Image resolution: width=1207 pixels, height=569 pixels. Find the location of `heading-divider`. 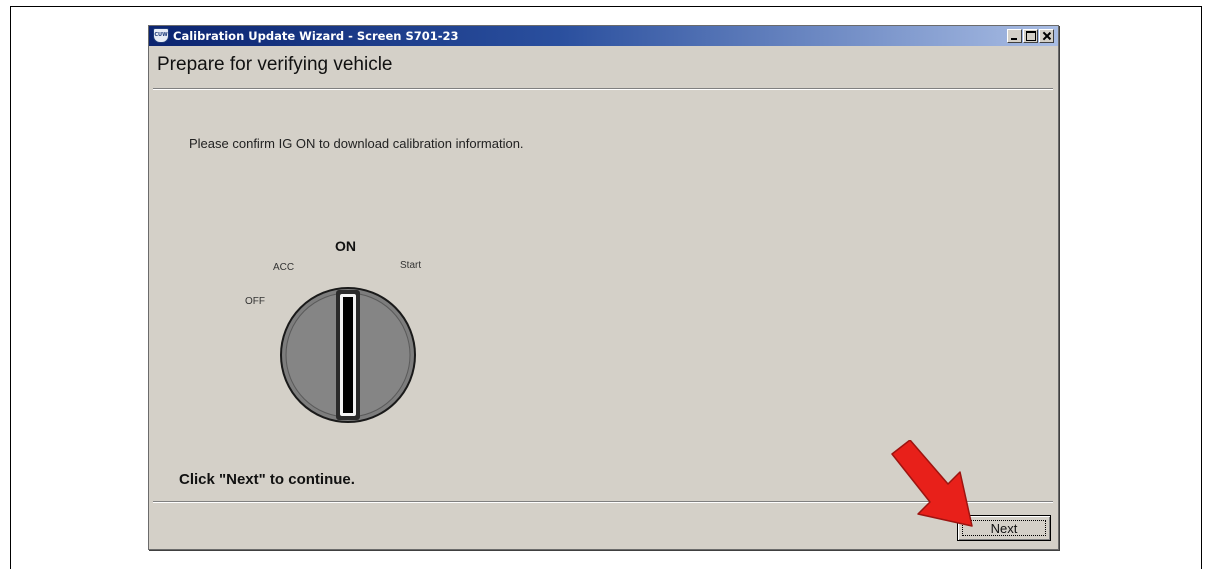

heading-divider is located at coordinates (603, 89).